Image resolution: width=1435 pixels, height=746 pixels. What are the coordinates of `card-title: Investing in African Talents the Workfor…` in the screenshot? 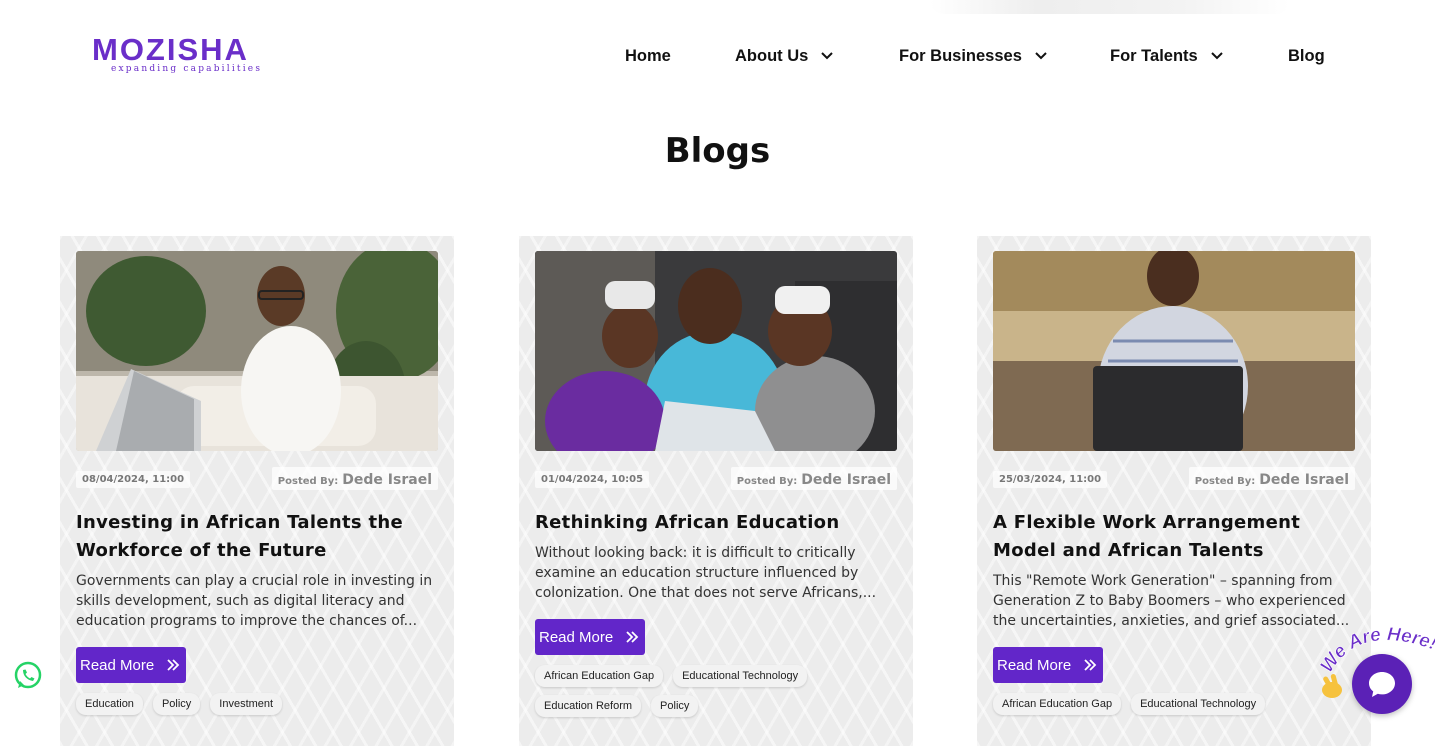 It's located at (257, 537).